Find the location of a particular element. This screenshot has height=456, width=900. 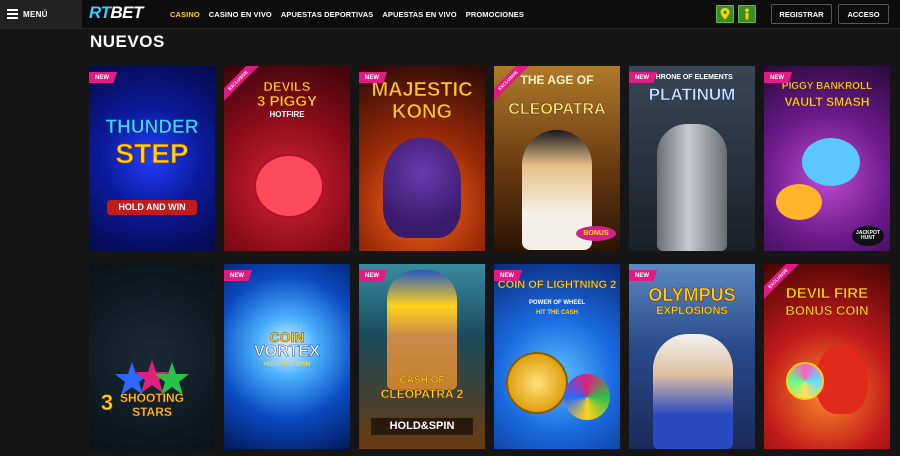

game-title-line3: HOLD&SPIN is located at coordinates (422, 426).